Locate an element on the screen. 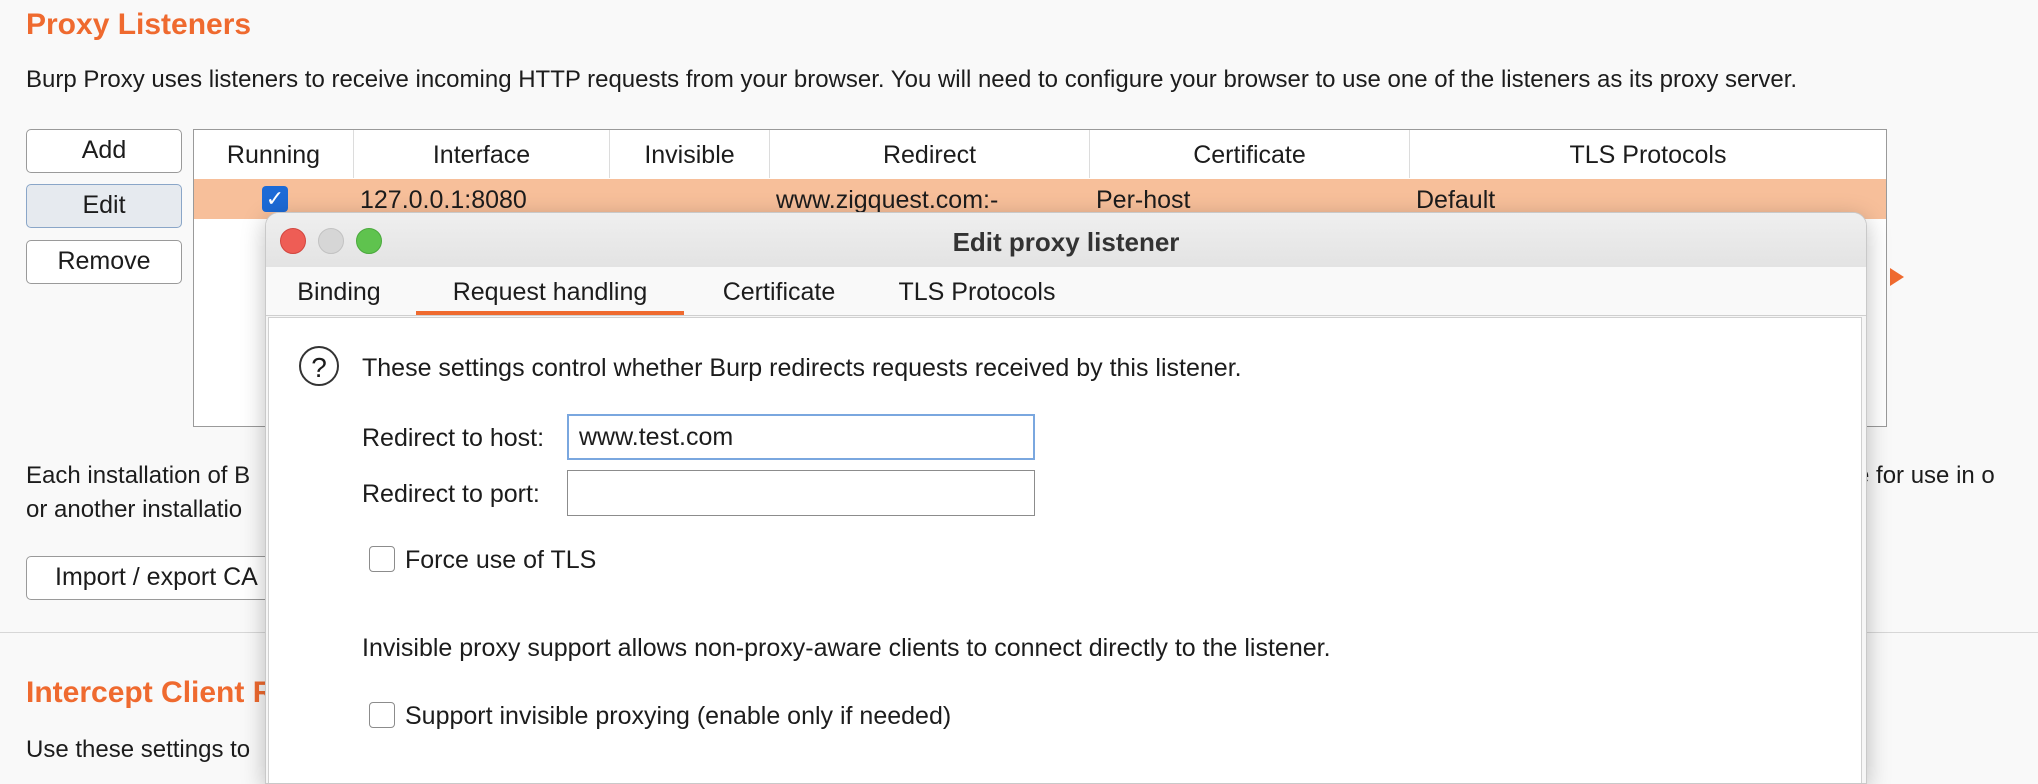 The width and height of the screenshot is (2038, 784). import-export-ca-label: Import / export CA is located at coordinates (156, 577).